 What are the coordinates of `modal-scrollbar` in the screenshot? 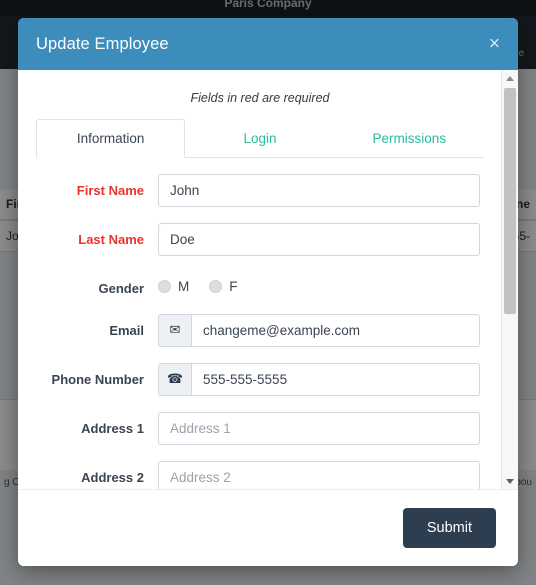 It's located at (509, 279).